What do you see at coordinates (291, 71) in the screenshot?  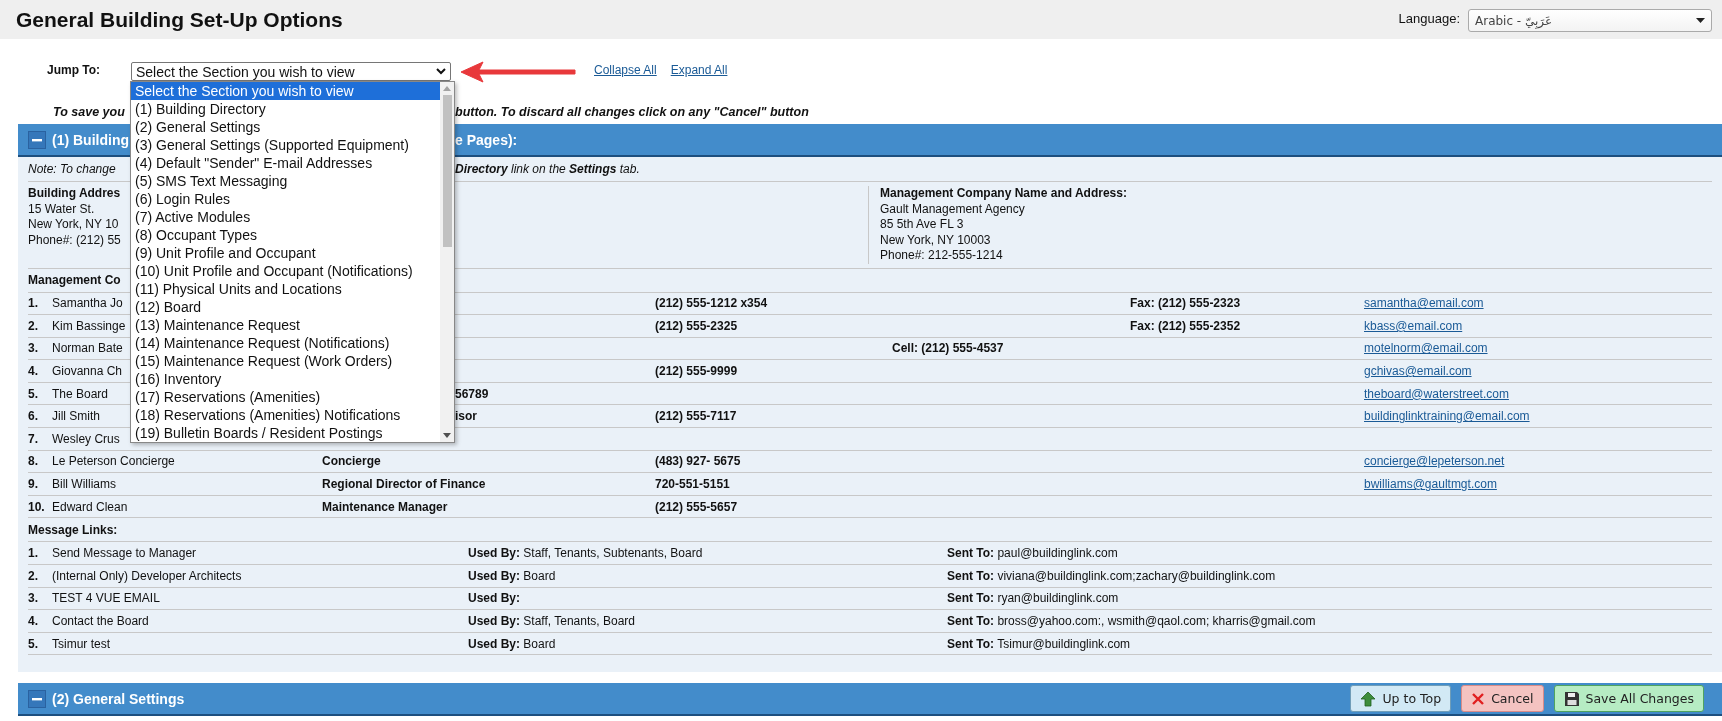 I see `section-select: Select the Section you wish to view` at bounding box center [291, 71].